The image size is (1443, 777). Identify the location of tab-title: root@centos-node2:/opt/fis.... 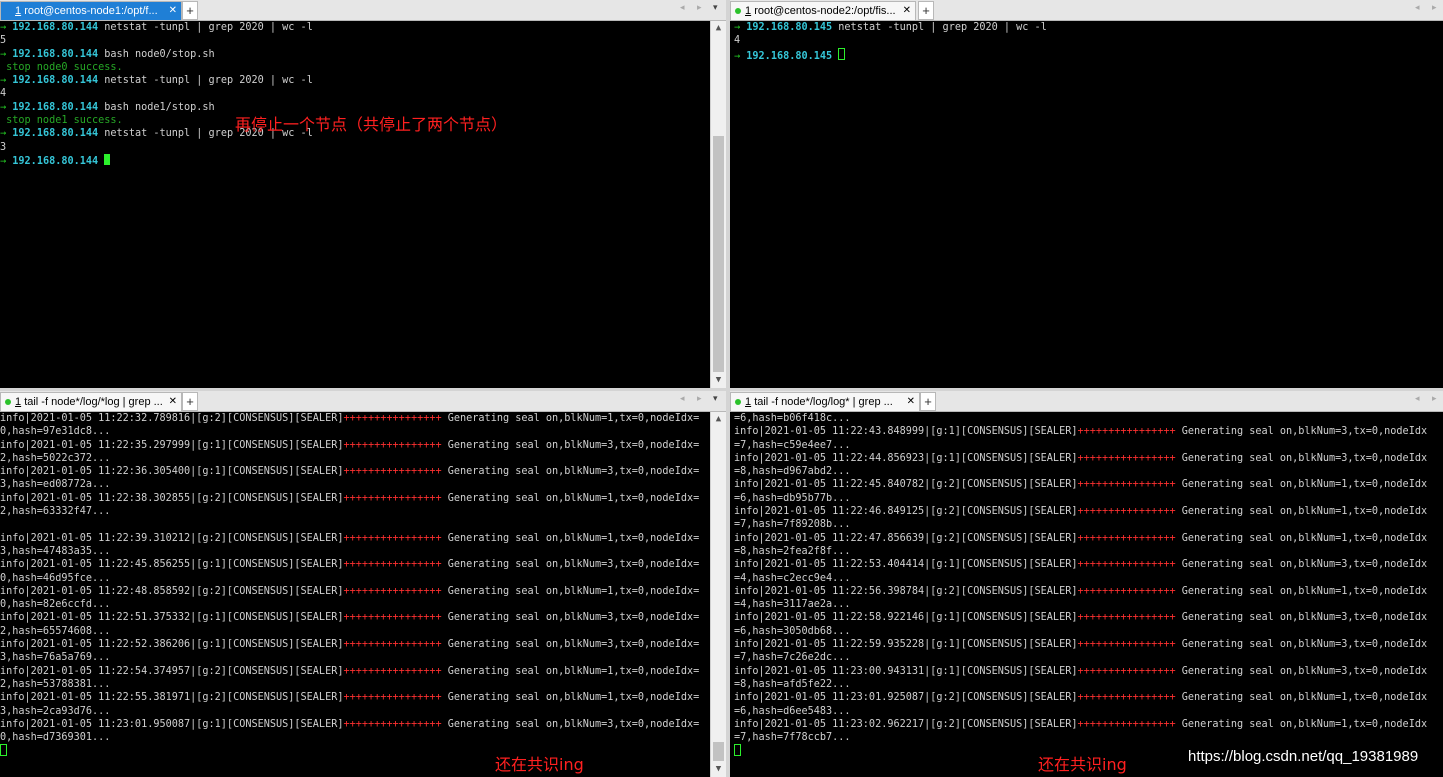
(825, 11).